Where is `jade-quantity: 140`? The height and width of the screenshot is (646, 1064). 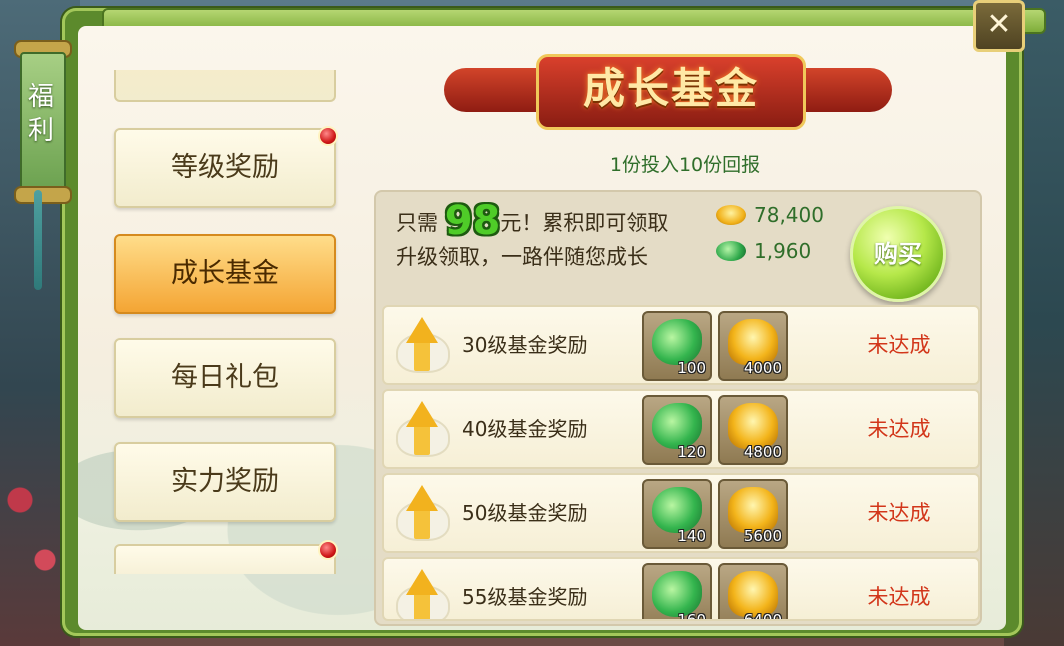
jade-quantity: 140 is located at coordinates (691, 536).